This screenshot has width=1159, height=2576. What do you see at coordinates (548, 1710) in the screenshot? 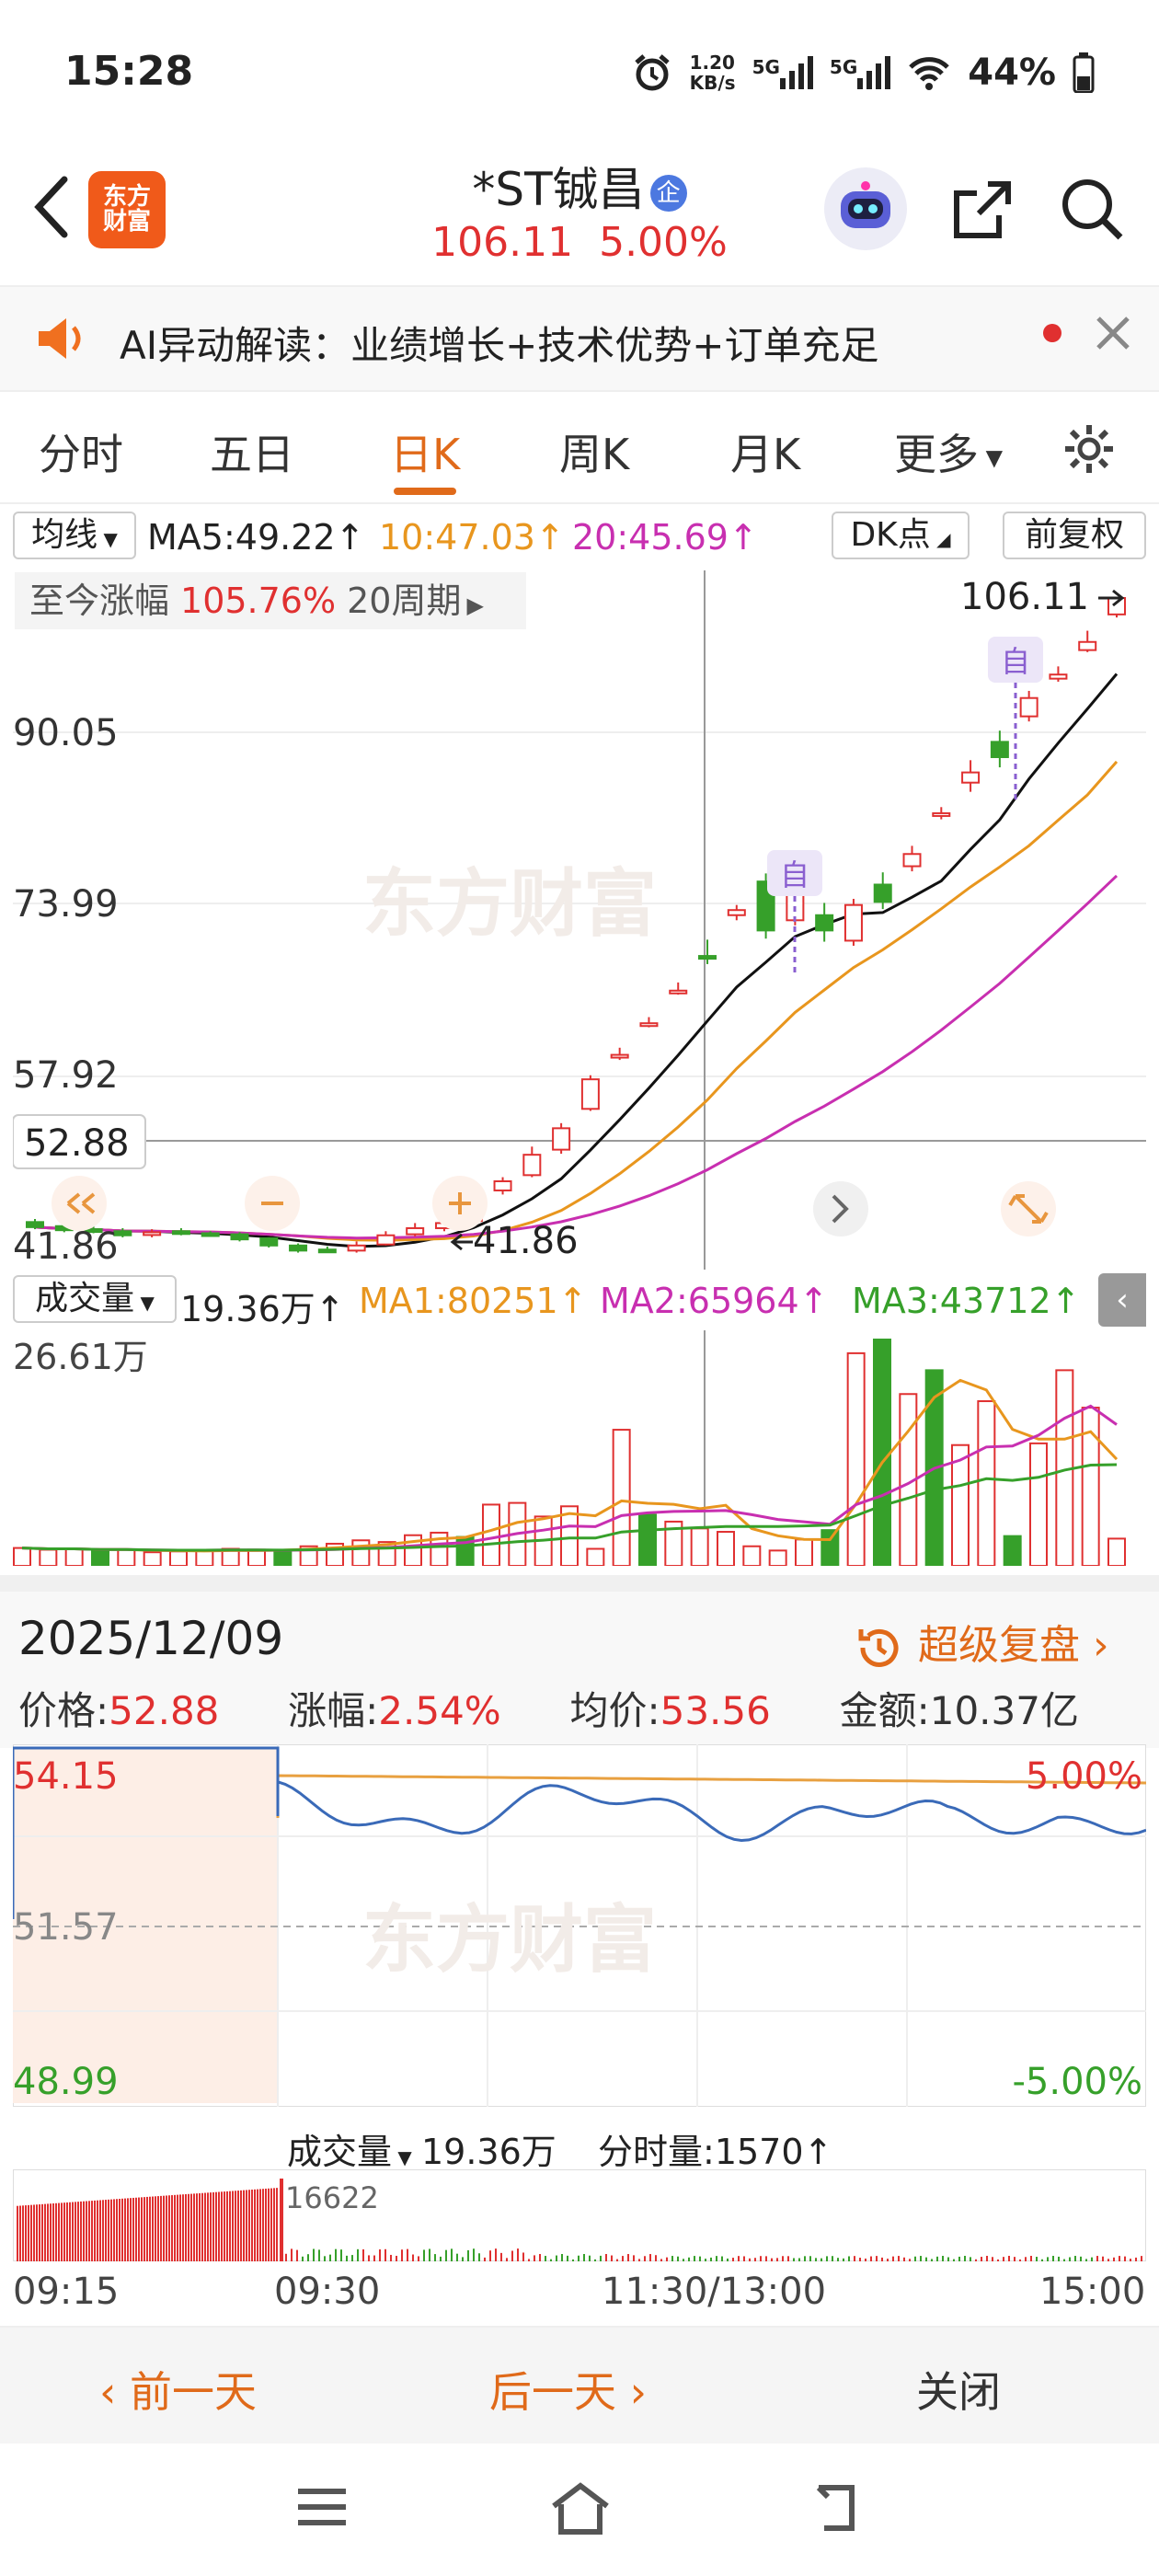
I see `detail-stats: 价格:52.88 涨幅:2.54% 均价:53.56 金额:10.37亿` at bounding box center [548, 1710].